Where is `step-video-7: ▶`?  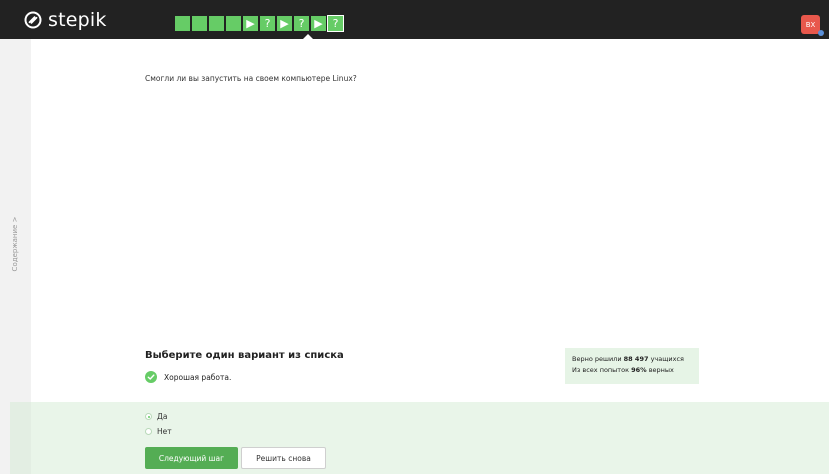
step-video-7: ▶ is located at coordinates (284, 23).